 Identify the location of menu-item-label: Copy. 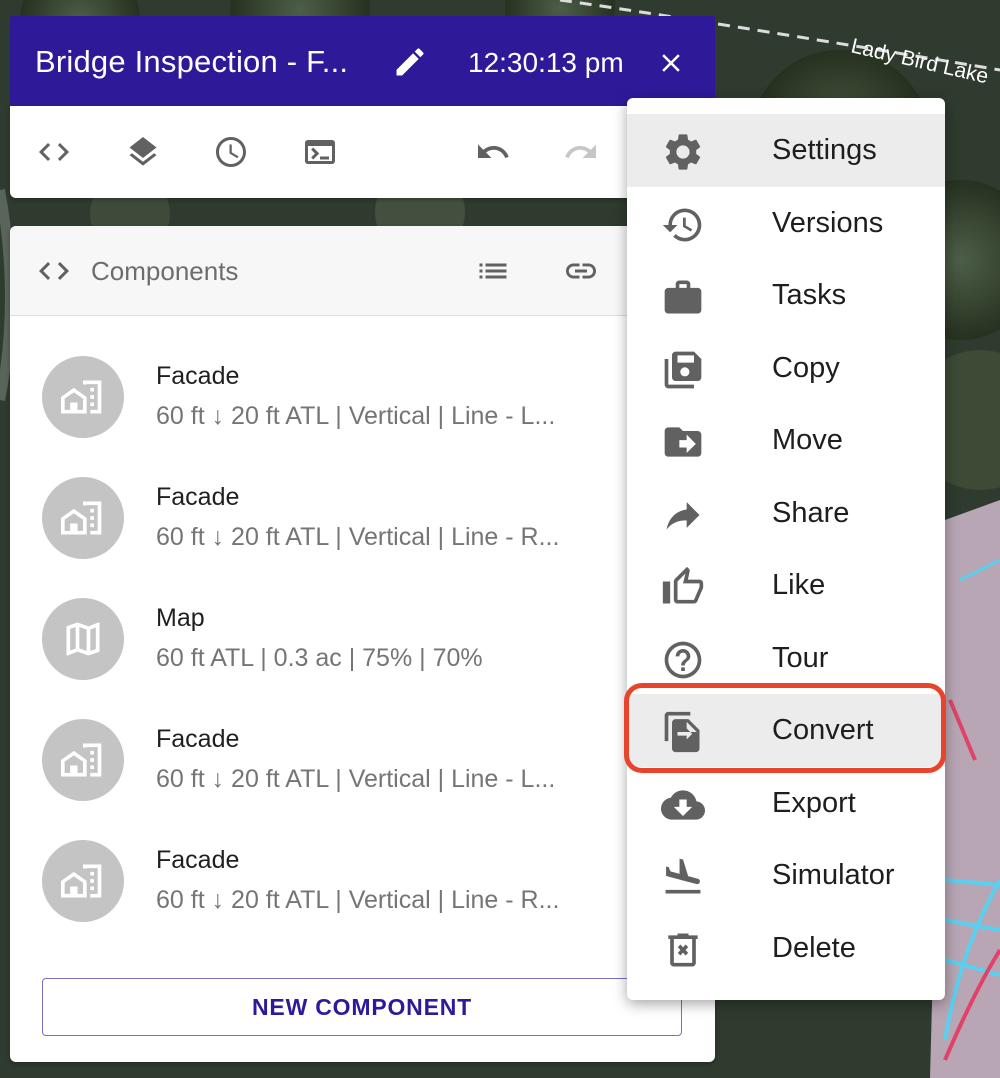
(806, 367).